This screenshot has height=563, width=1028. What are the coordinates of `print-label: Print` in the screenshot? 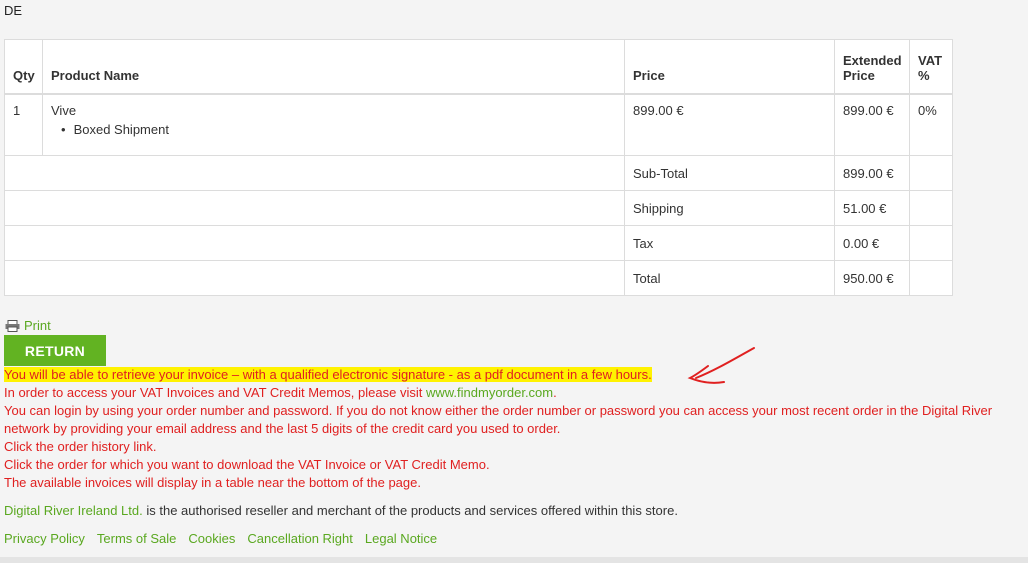 It's located at (37, 325).